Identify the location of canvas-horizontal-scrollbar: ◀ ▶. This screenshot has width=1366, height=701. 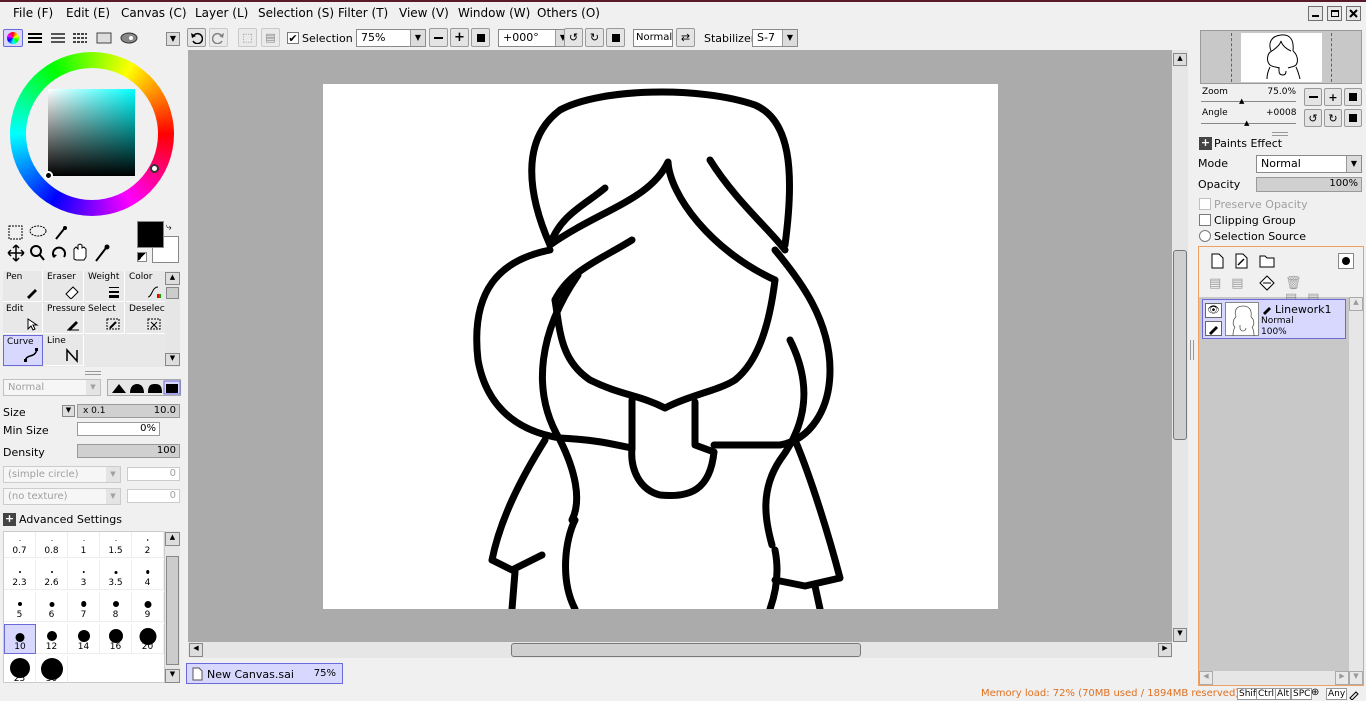
(680, 650).